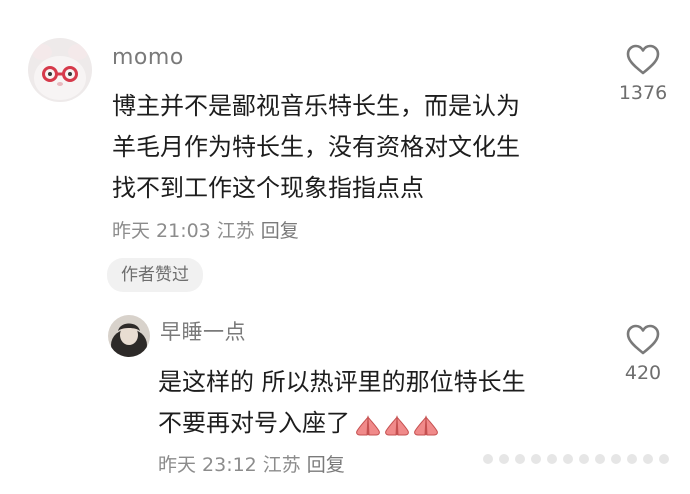 This screenshot has height=494, width=690. What do you see at coordinates (268, 188) in the screenshot?
I see `comment-line: 找不到工作这个现象指指点点` at bounding box center [268, 188].